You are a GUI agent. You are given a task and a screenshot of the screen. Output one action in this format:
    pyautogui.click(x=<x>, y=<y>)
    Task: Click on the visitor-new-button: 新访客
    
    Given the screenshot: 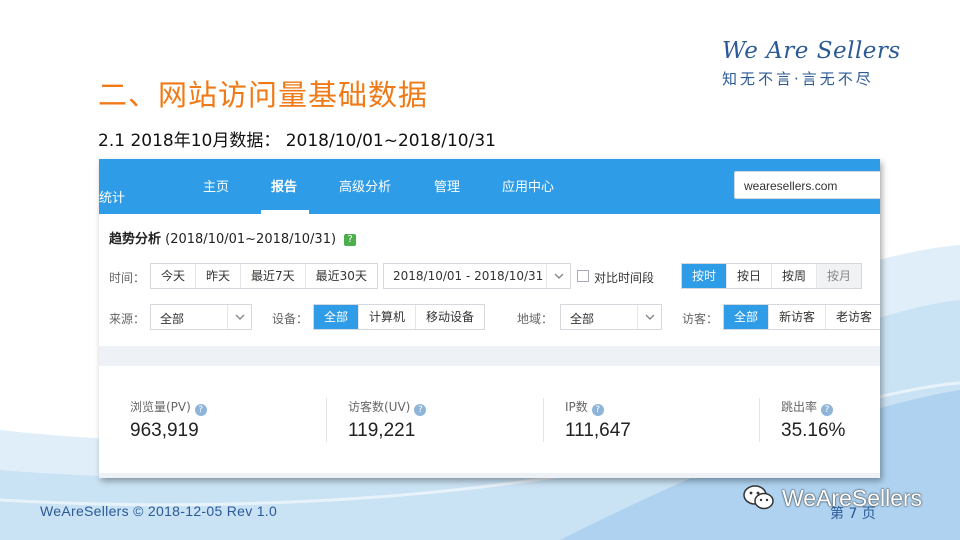 What is the action you would take?
    pyautogui.click(x=798, y=317)
    